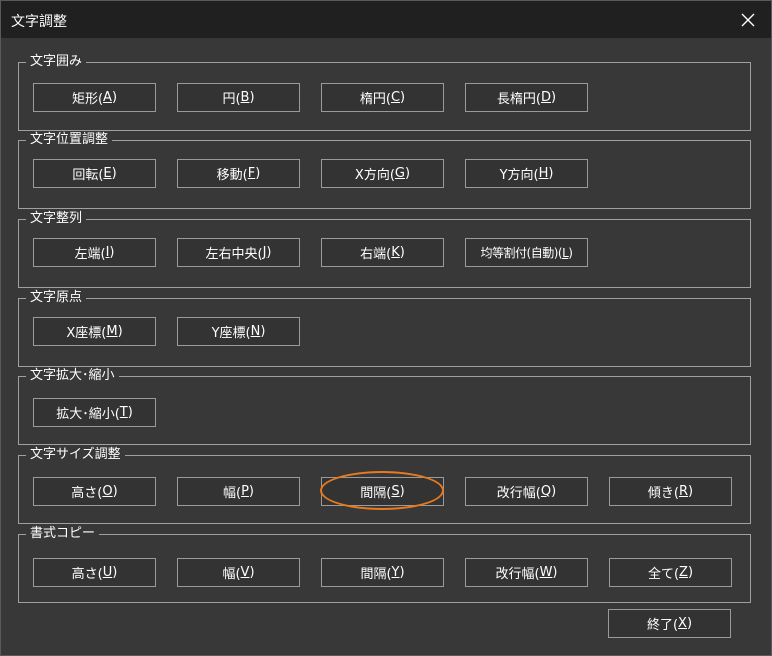  I want to click on group-label: 書式コピー, so click(63, 534).